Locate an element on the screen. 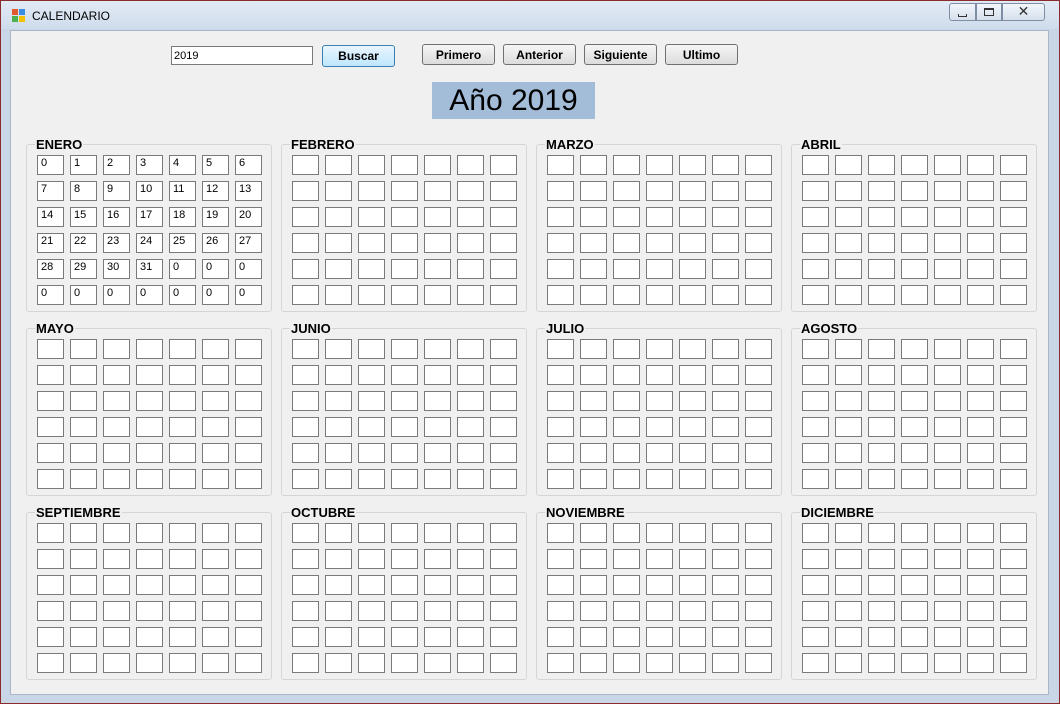  anterior-button: Anterior is located at coordinates (539, 54).